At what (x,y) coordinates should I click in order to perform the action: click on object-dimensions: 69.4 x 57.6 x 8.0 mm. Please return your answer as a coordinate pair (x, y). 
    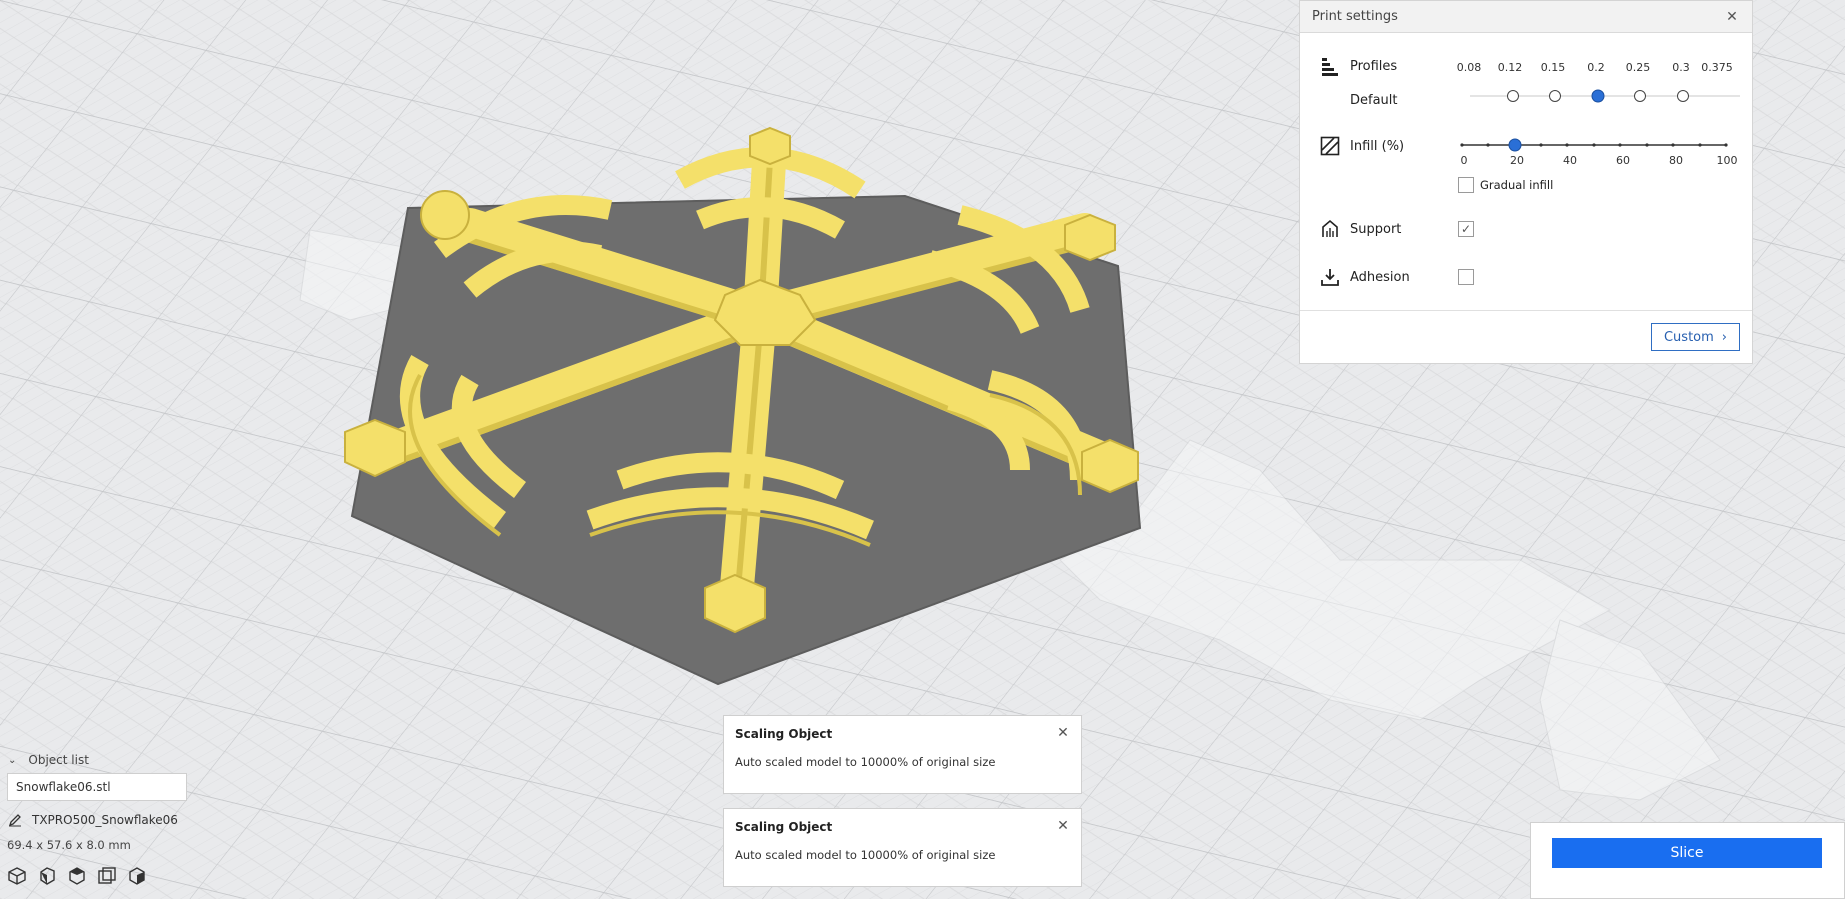
    Looking at the image, I should click on (69, 845).